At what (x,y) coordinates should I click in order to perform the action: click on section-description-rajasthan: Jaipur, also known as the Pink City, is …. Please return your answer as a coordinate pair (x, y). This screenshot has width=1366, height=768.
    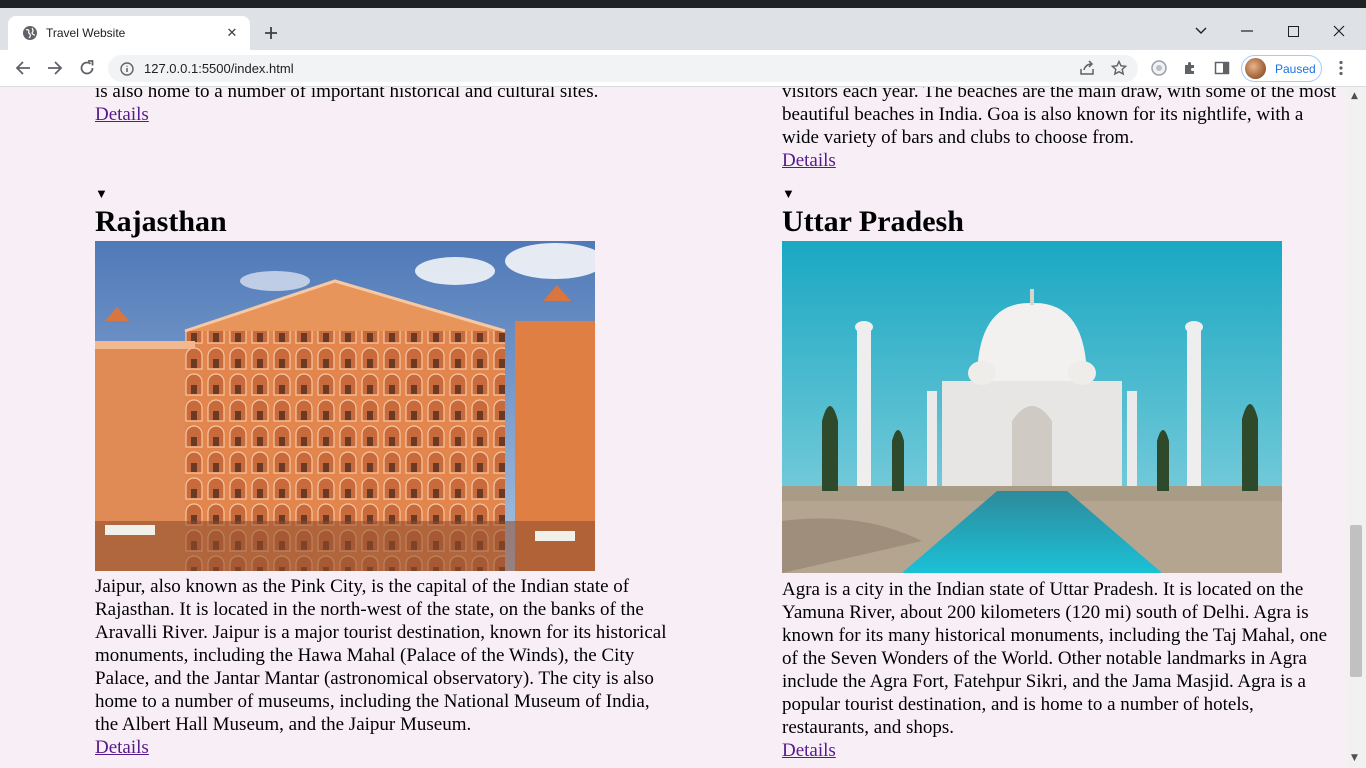
    Looking at the image, I should click on (381, 655).